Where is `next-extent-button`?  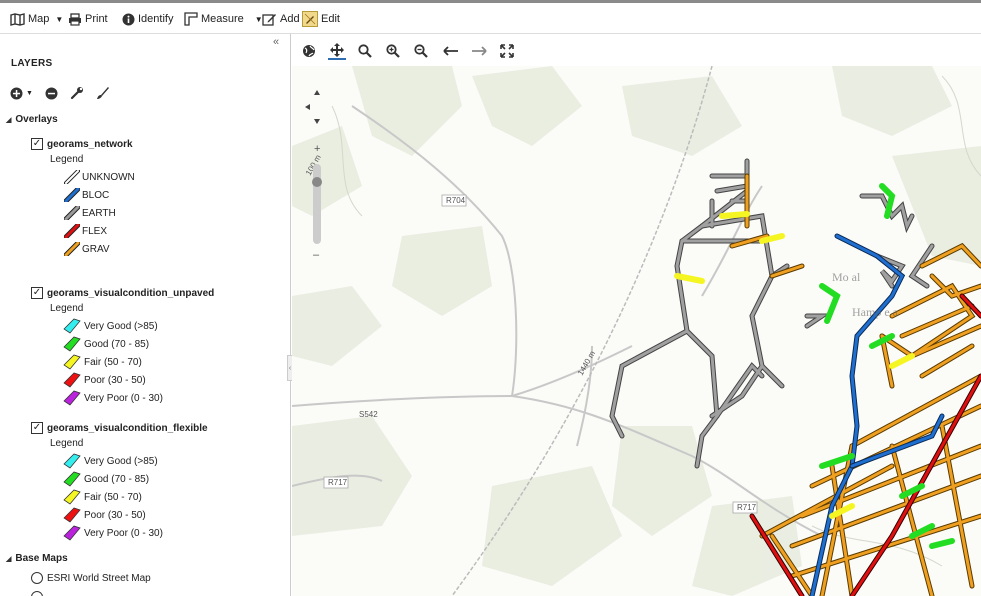
next-extent-button is located at coordinates (479, 51).